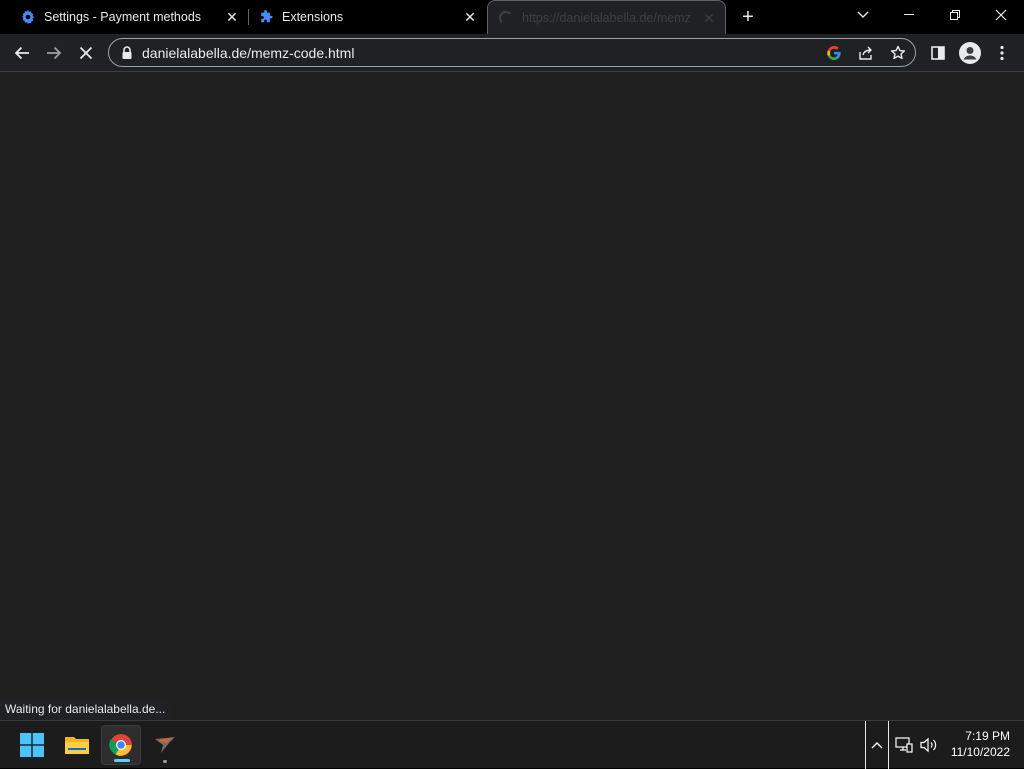 The image size is (1024, 769). What do you see at coordinates (266, 17) in the screenshot?
I see `puzzle-icon` at bounding box center [266, 17].